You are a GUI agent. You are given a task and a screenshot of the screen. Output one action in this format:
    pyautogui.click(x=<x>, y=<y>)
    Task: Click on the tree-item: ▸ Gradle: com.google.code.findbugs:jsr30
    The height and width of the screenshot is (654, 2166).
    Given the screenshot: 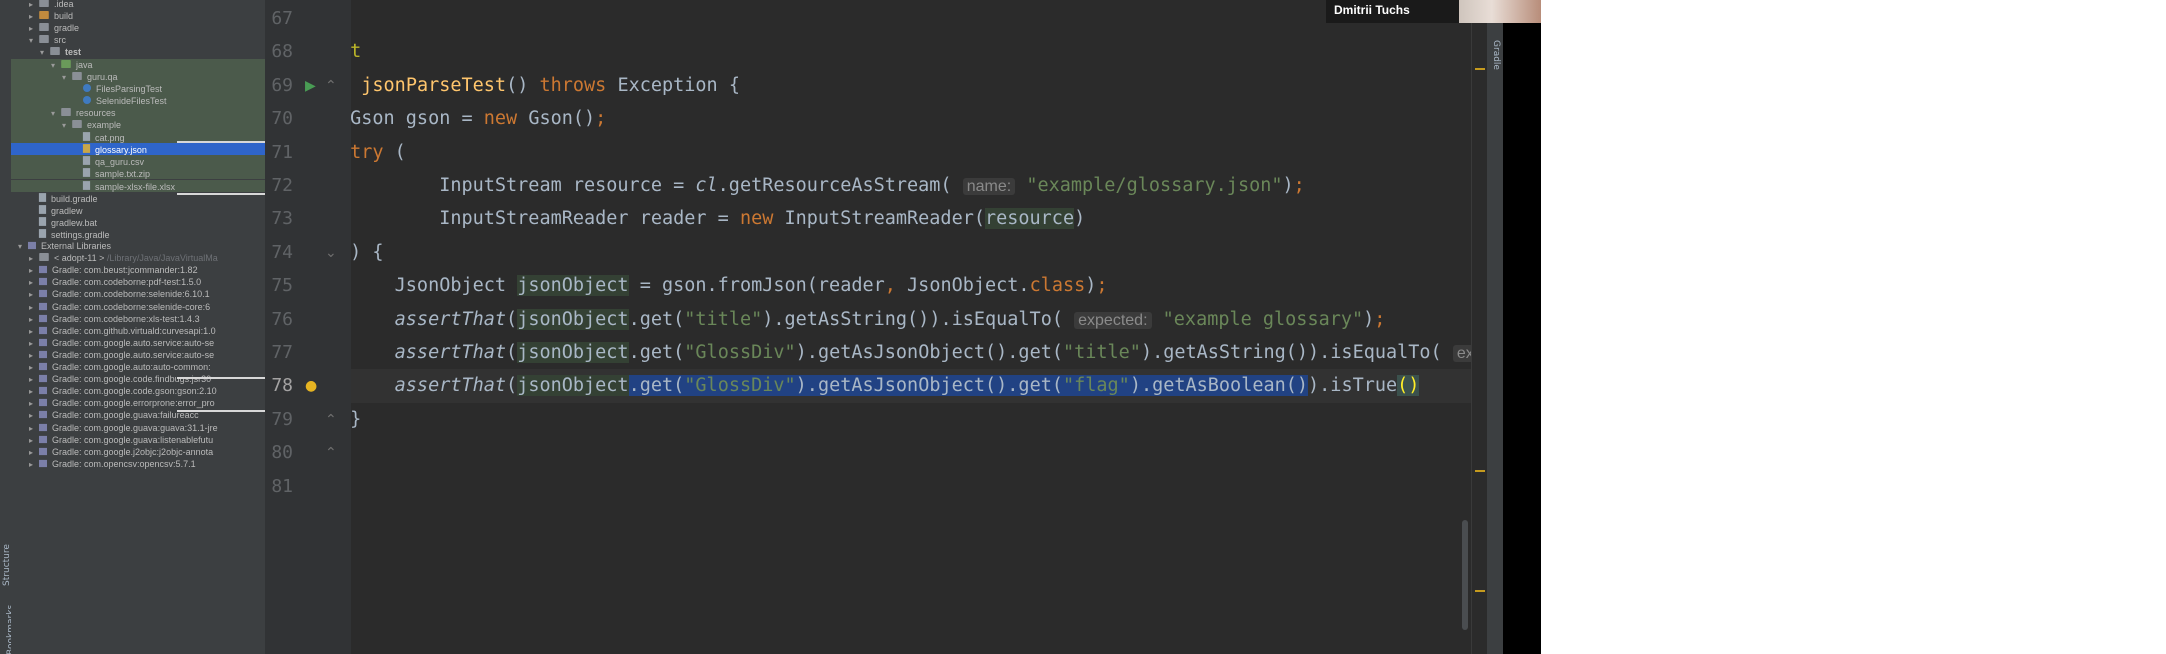 What is the action you would take?
    pyautogui.click(x=138, y=379)
    